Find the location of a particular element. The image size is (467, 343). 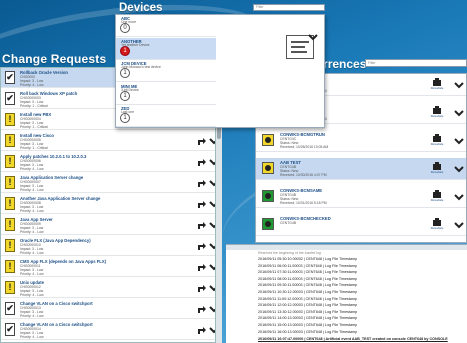

event-received: Received: 10/30/2016 4:07 PM is located at coordinates (303, 175).